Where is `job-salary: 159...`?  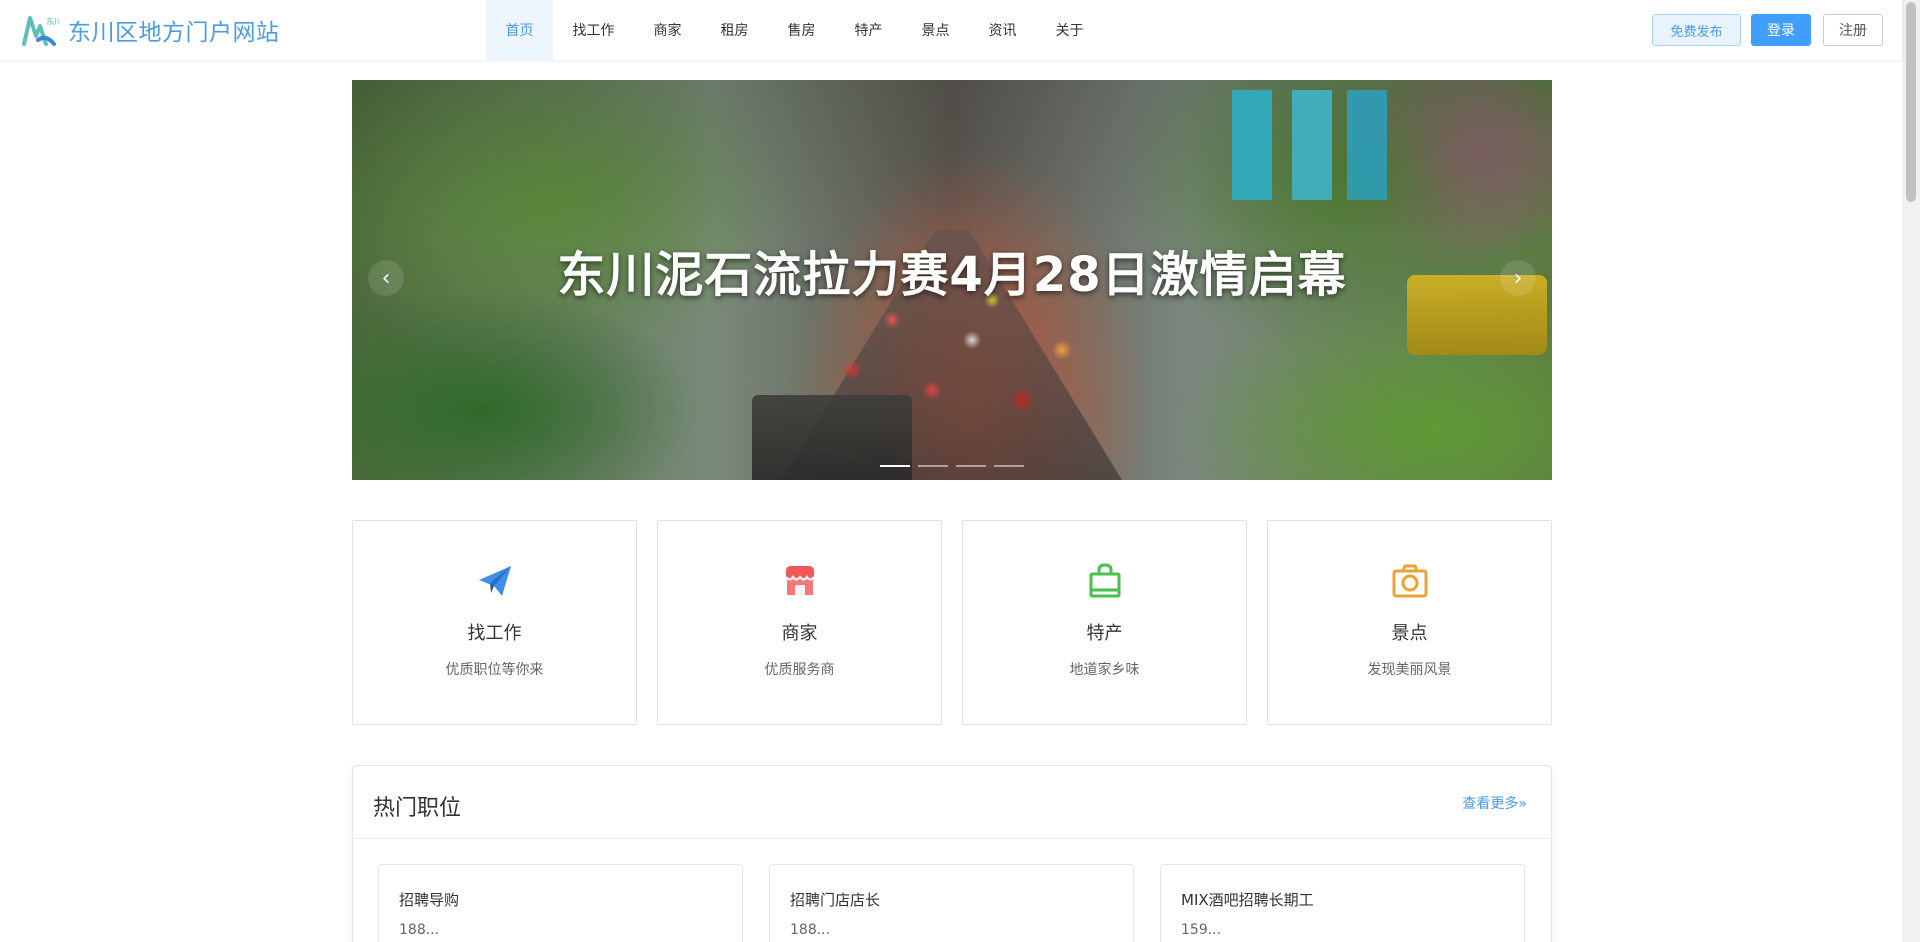 job-salary: 159... is located at coordinates (1201, 930).